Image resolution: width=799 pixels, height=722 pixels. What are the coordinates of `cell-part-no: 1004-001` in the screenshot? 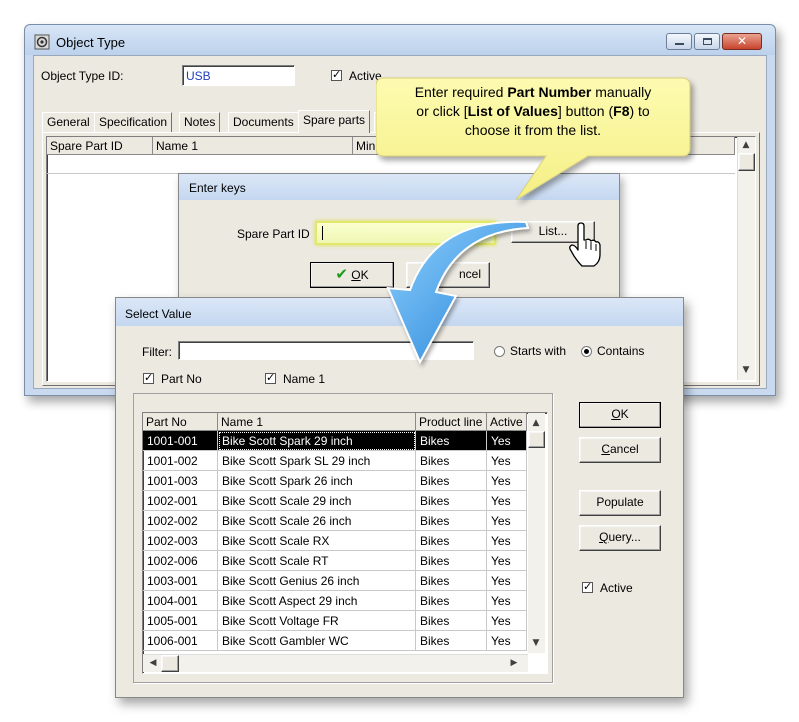 It's located at (180, 601).